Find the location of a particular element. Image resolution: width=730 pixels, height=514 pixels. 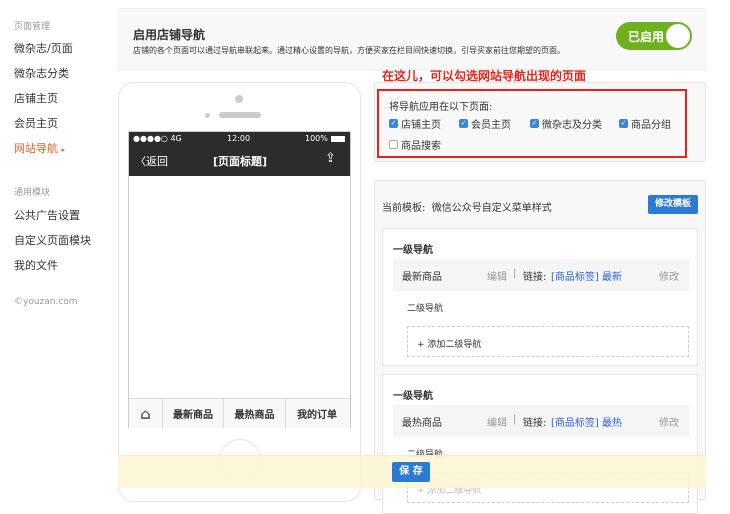

home-icon: ⌂ is located at coordinates (146, 413).